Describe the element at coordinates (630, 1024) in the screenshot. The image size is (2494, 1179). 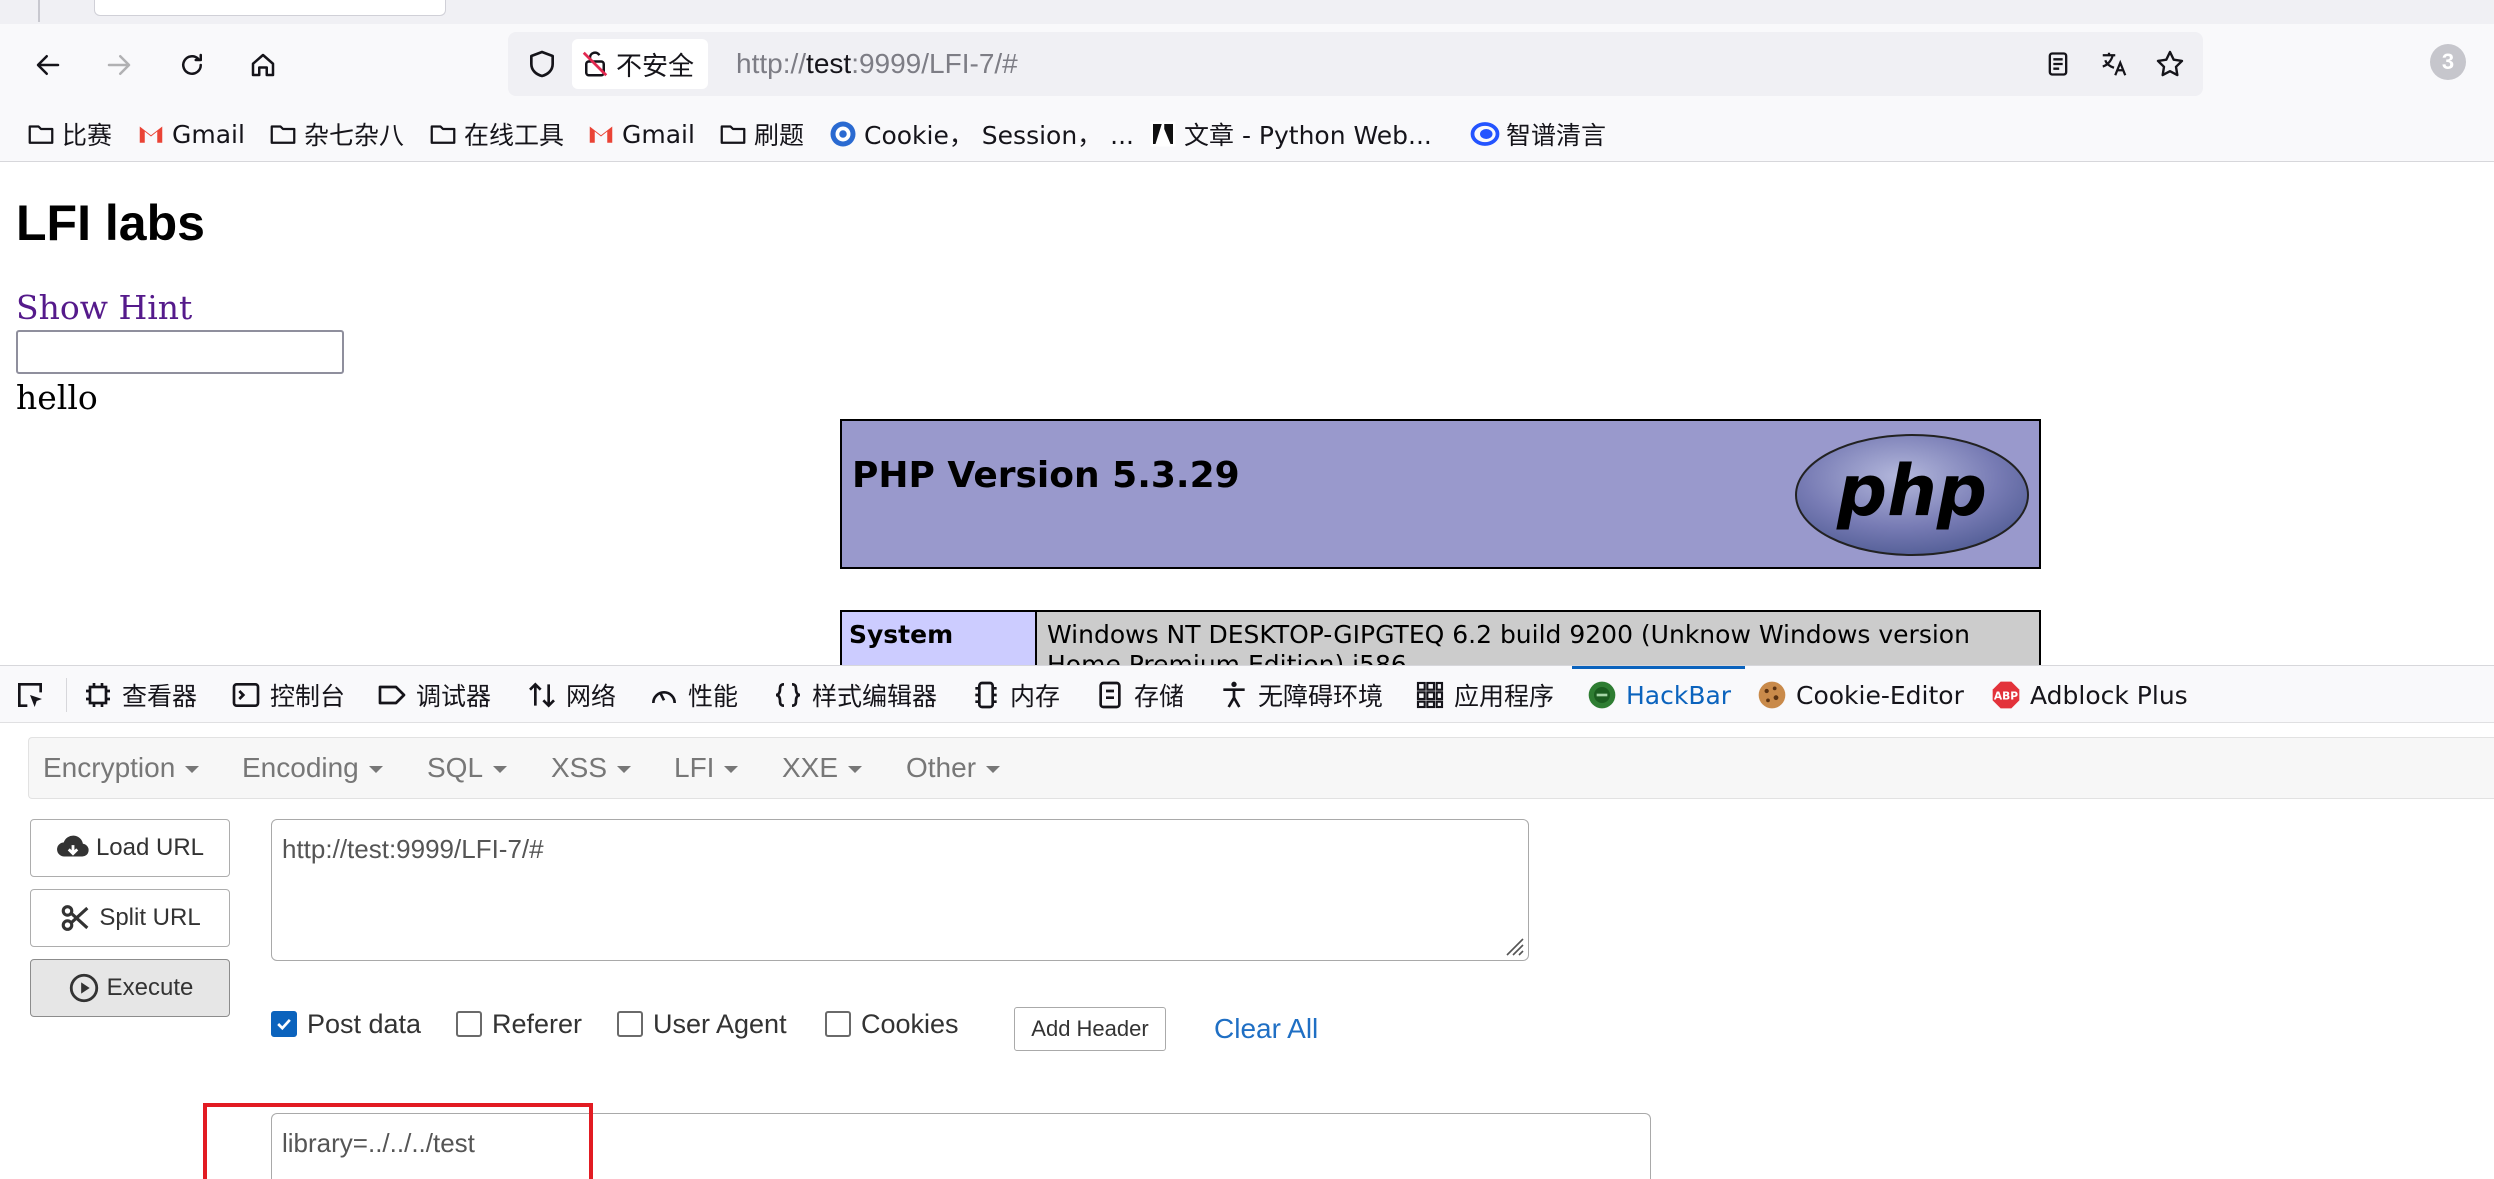
I see `user-agent-checkbox` at that location.